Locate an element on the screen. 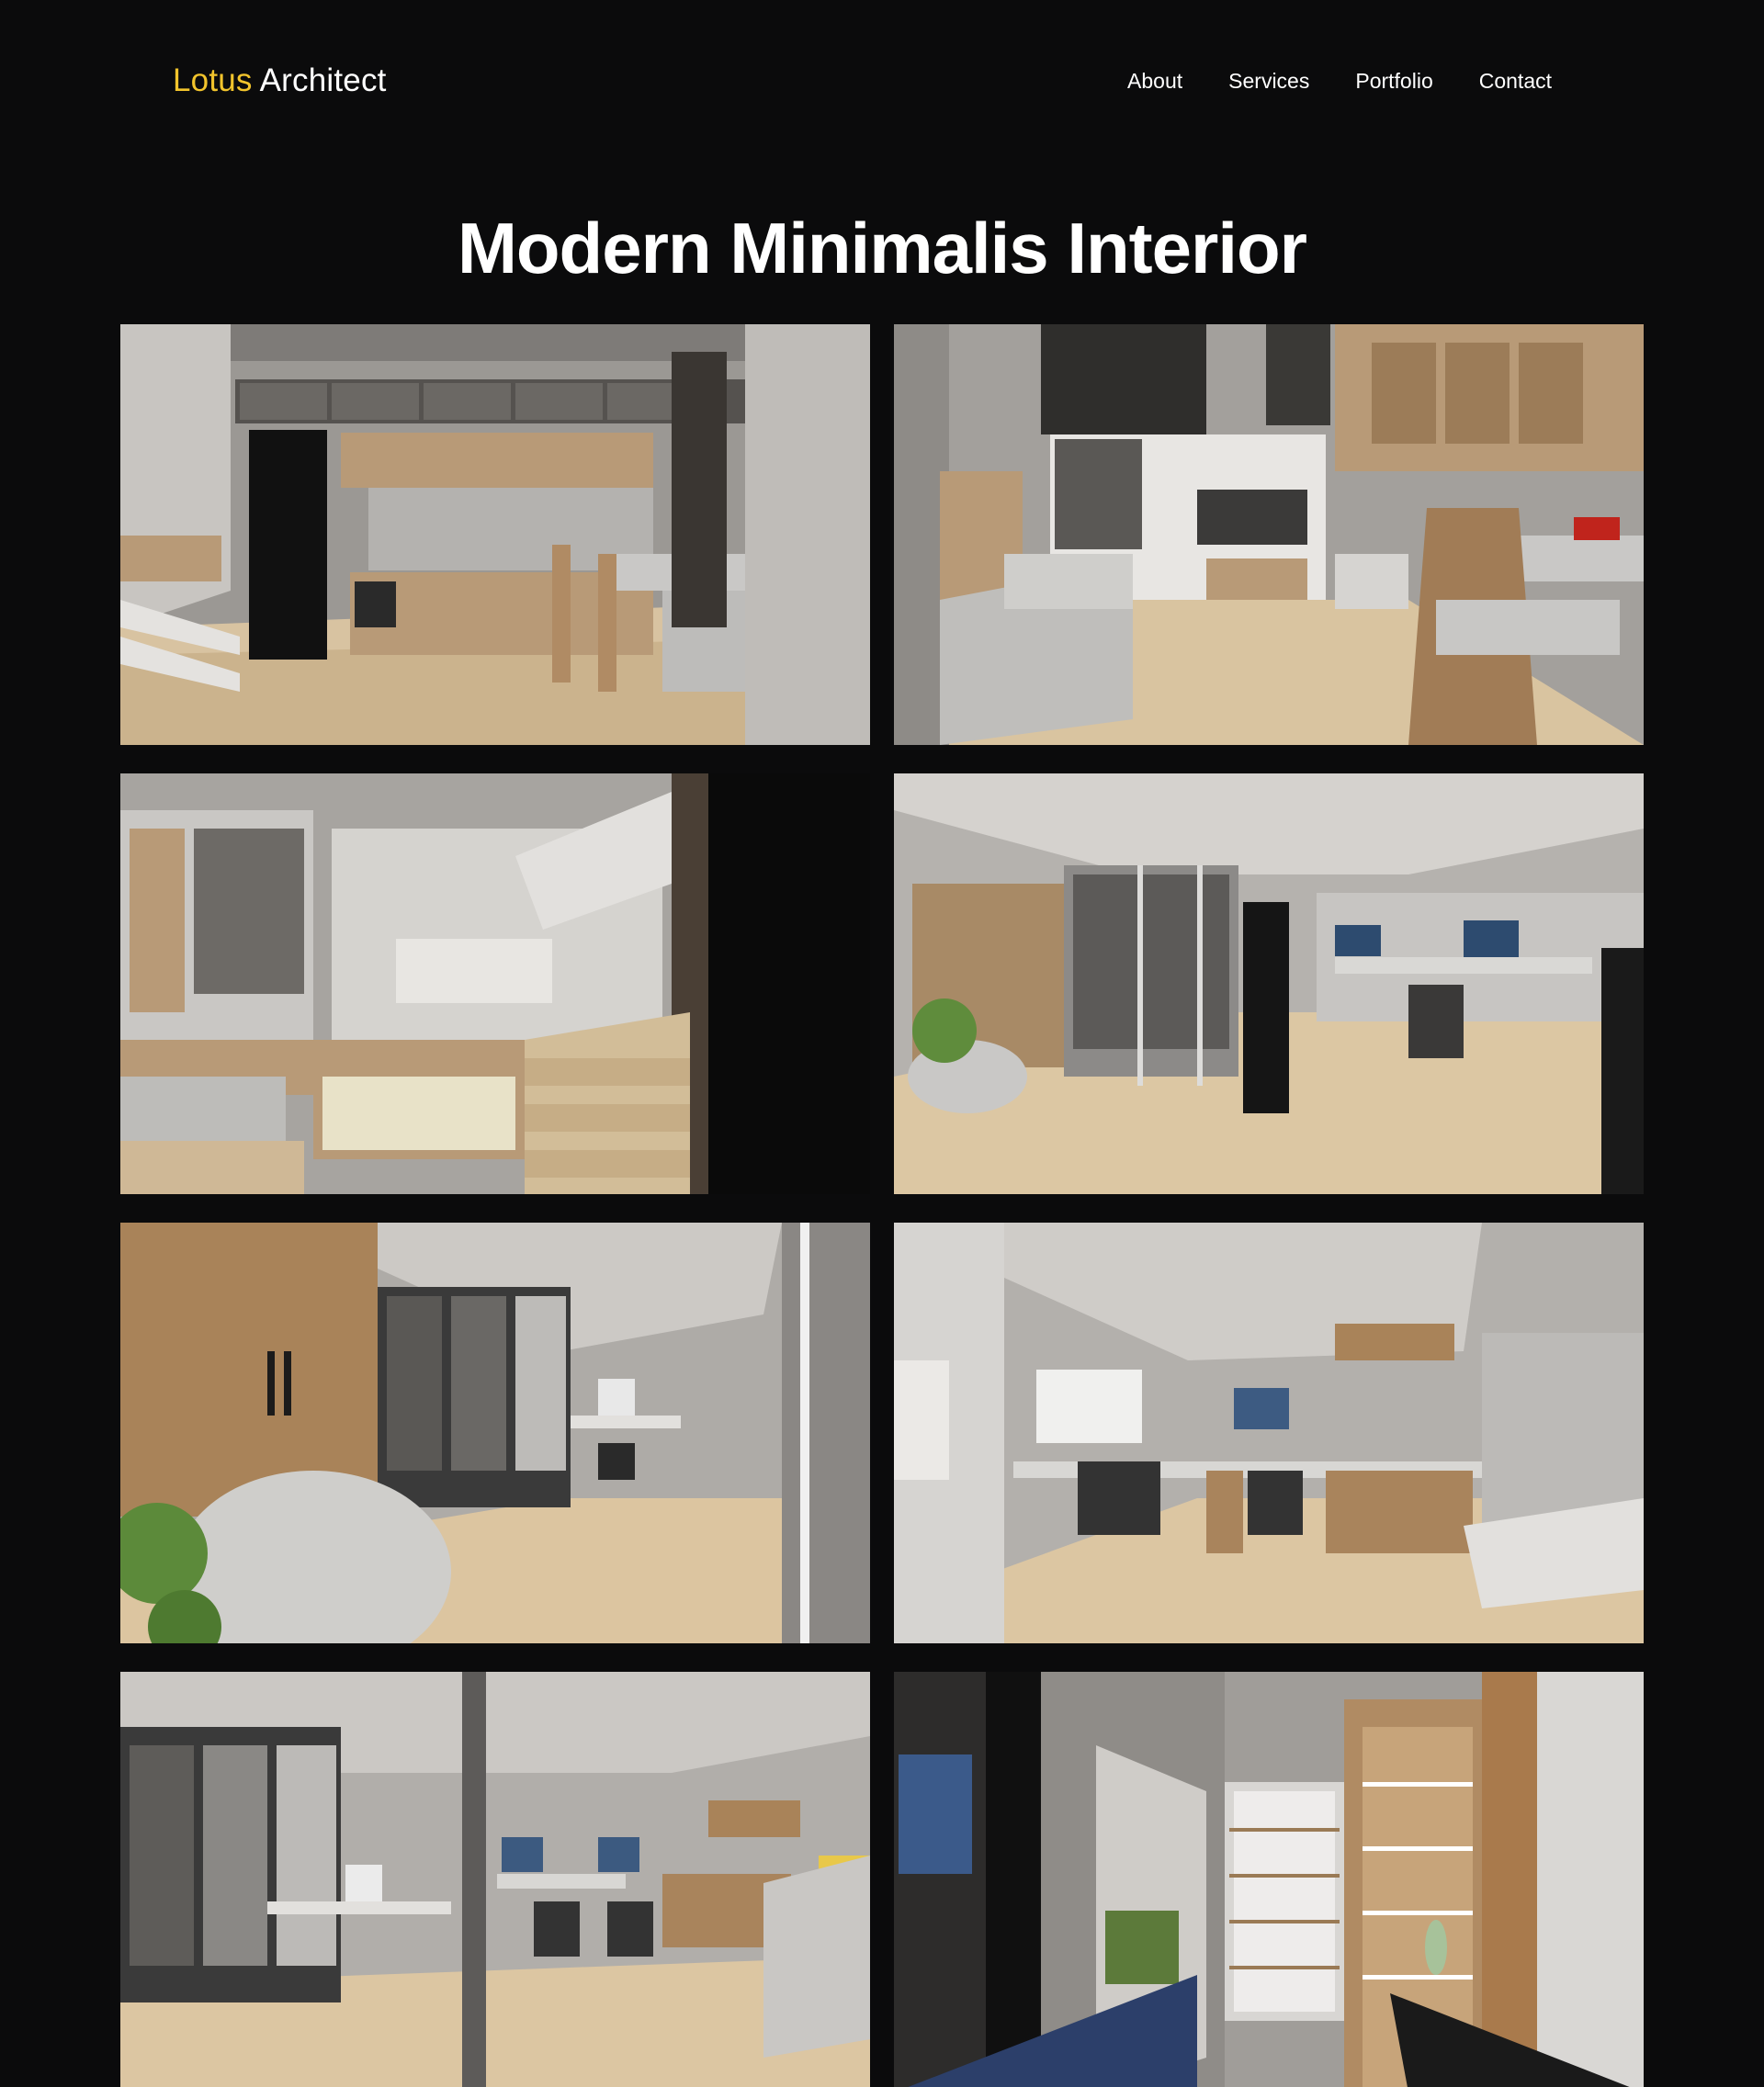  gallery-image-office-overview is located at coordinates (495, 1879).